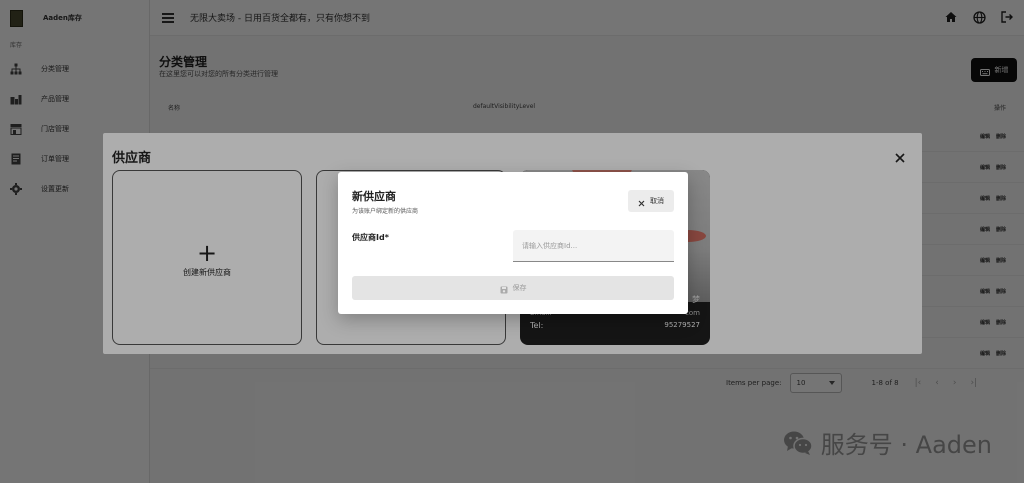  I want to click on supplier-id-input, so click(593, 246).